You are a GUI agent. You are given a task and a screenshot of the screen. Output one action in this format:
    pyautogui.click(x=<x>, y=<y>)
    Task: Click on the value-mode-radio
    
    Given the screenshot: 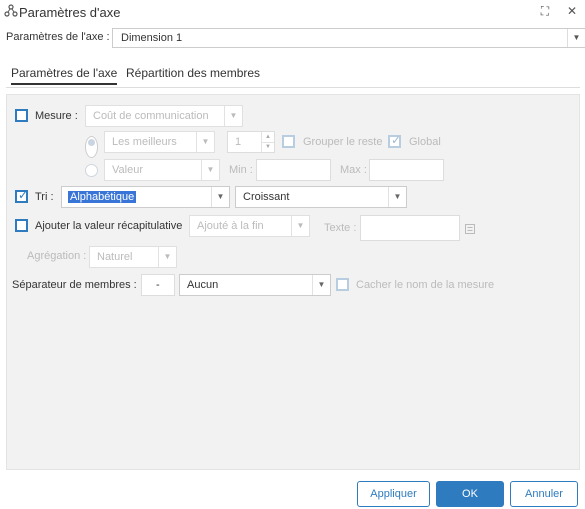 What is the action you would take?
    pyautogui.click(x=91, y=170)
    